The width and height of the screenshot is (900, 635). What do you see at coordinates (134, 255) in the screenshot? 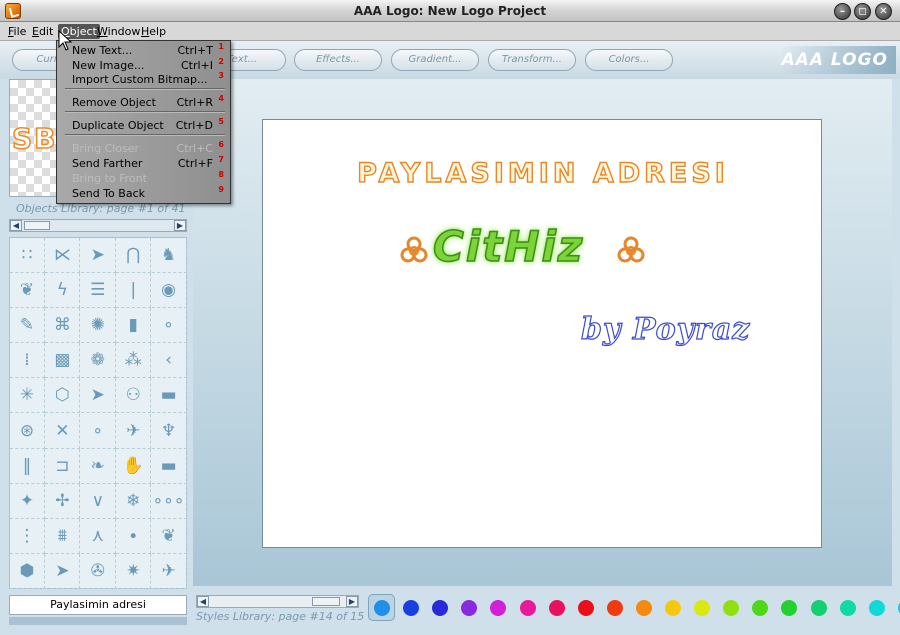
I see `library-object-icon: ⋂` at bounding box center [134, 255].